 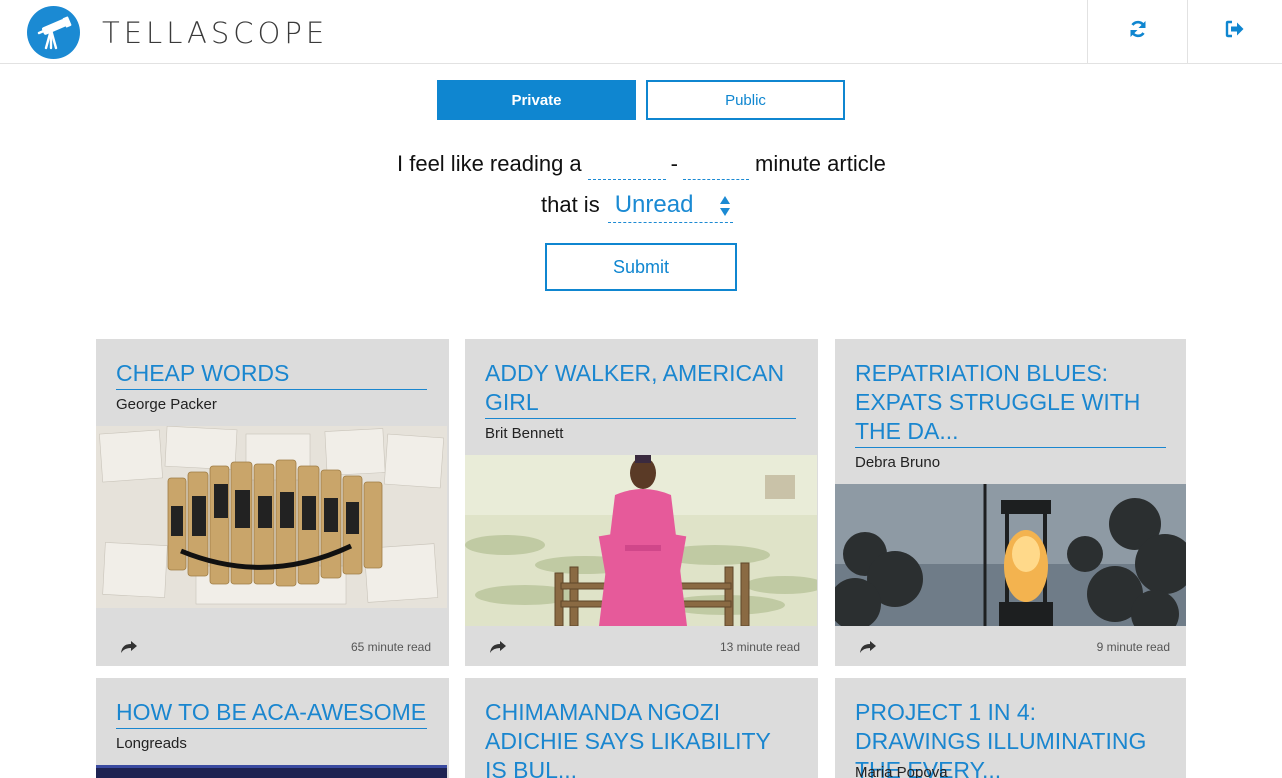 I want to click on sentence-prefix: I feel like reading a, so click(x=489, y=163).